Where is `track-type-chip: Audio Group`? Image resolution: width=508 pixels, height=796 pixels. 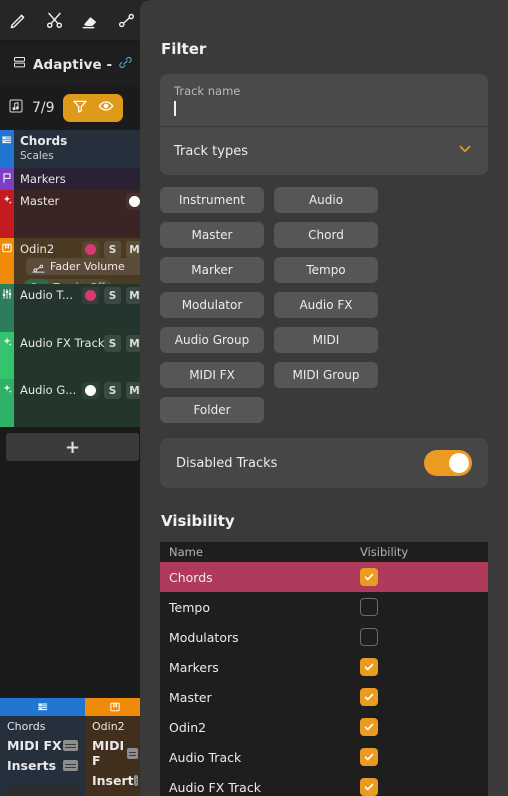
track-type-chip: Audio Group is located at coordinates (212, 340).